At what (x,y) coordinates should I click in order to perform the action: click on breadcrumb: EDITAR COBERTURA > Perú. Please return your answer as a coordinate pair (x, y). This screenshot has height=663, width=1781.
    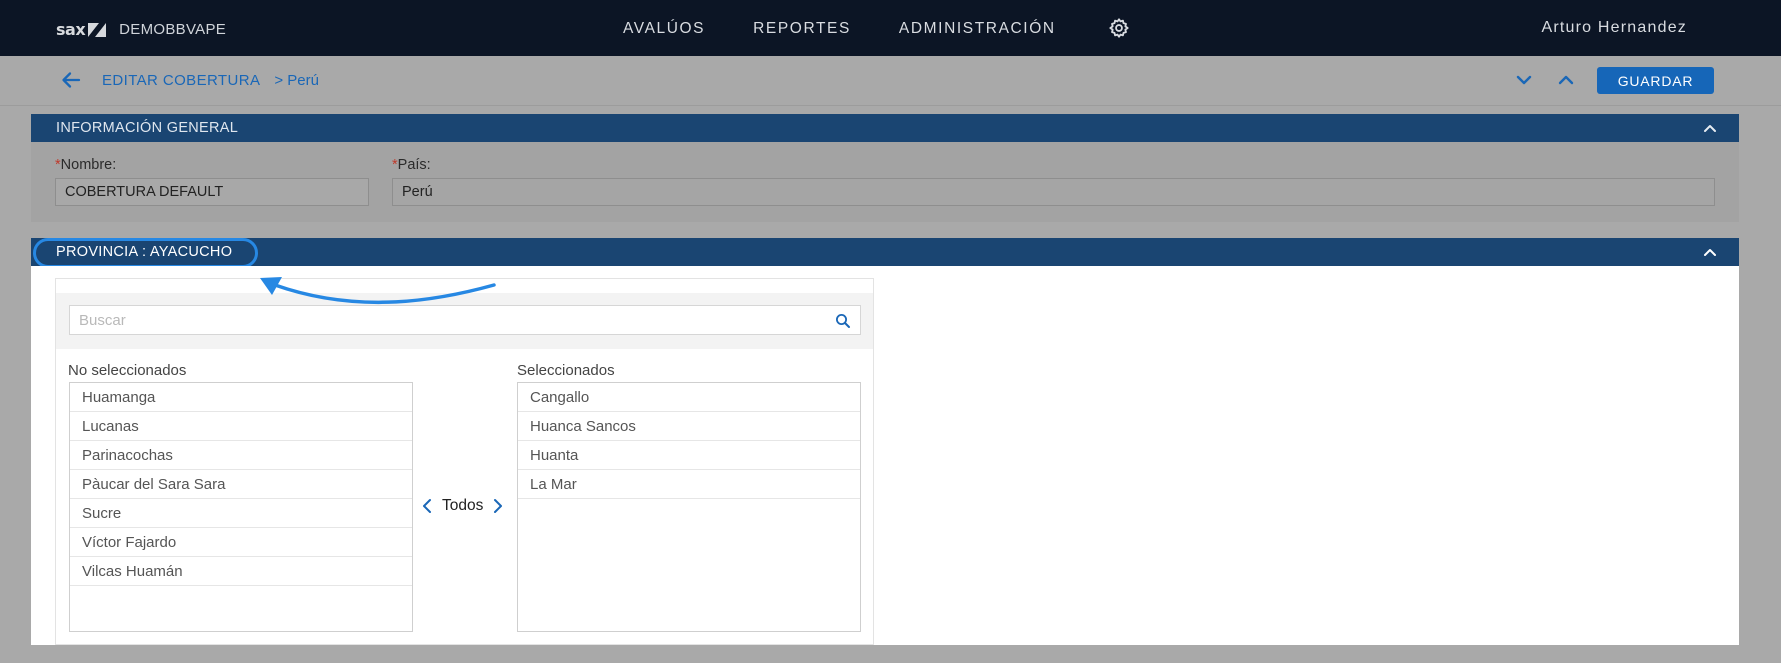
    Looking at the image, I should click on (210, 80).